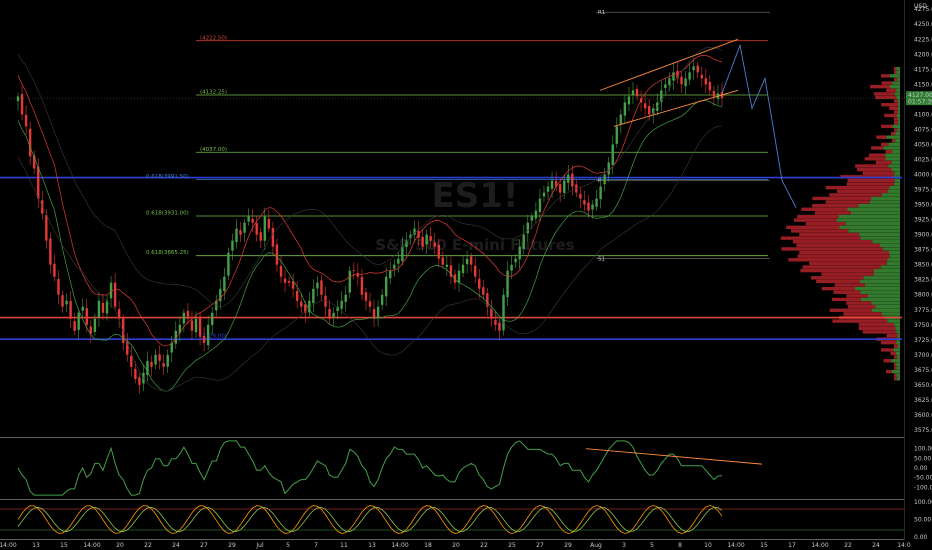 The image size is (932, 550). I want to click on time-tick-label: 22, so click(848, 545).